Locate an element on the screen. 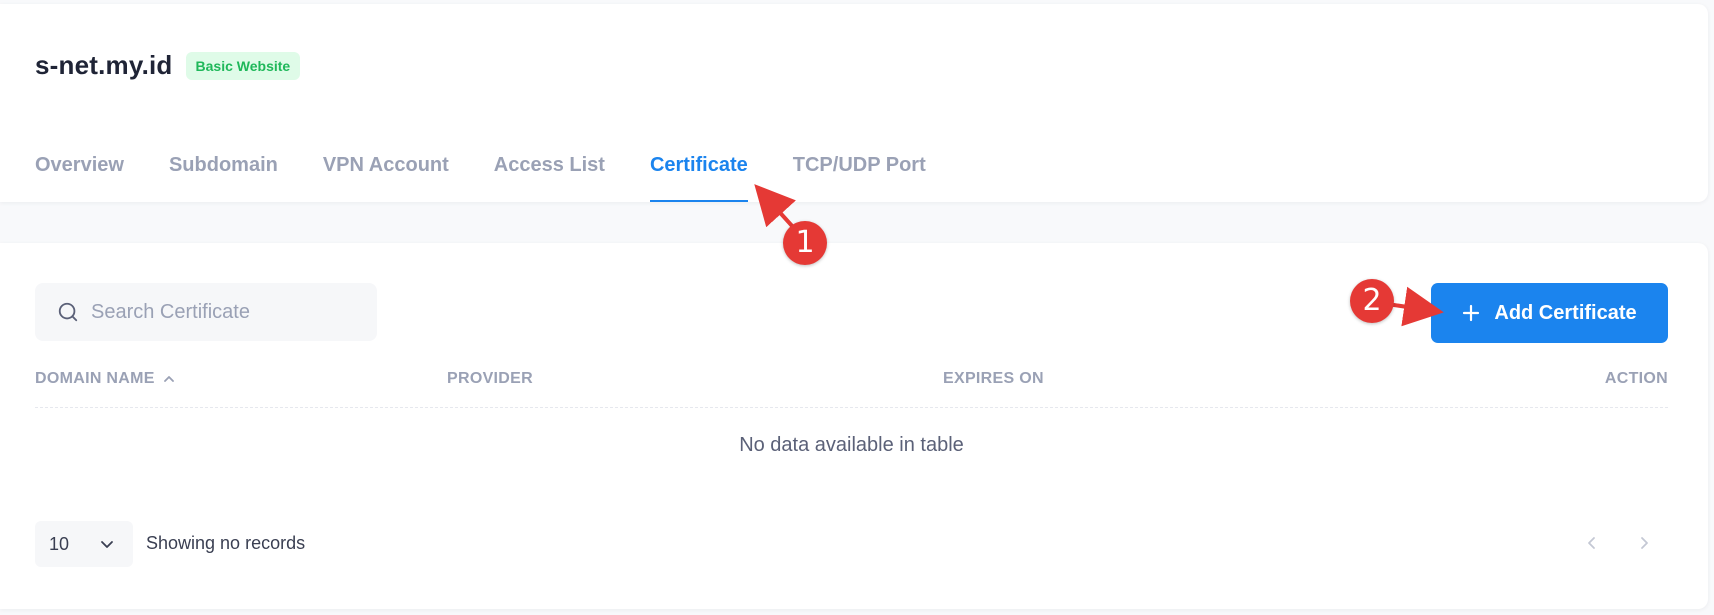 The height and width of the screenshot is (615, 1714). sort-ascending-icon is located at coordinates (168, 379).